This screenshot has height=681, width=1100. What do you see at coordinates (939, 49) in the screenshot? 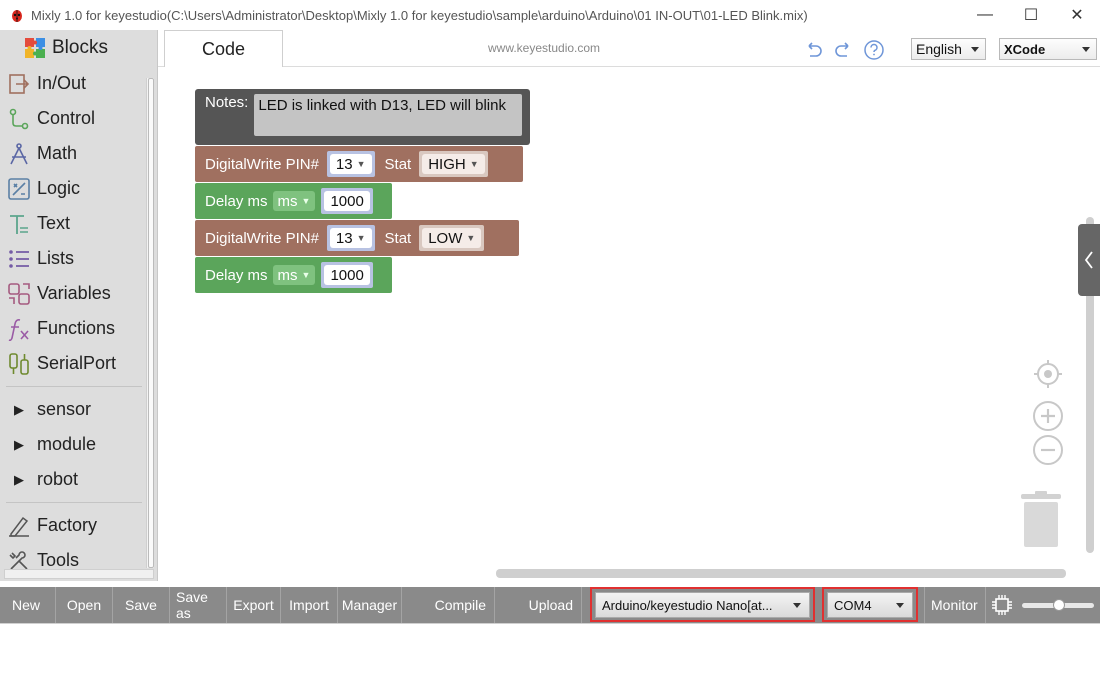
I see `language-select-value: English` at bounding box center [939, 49].